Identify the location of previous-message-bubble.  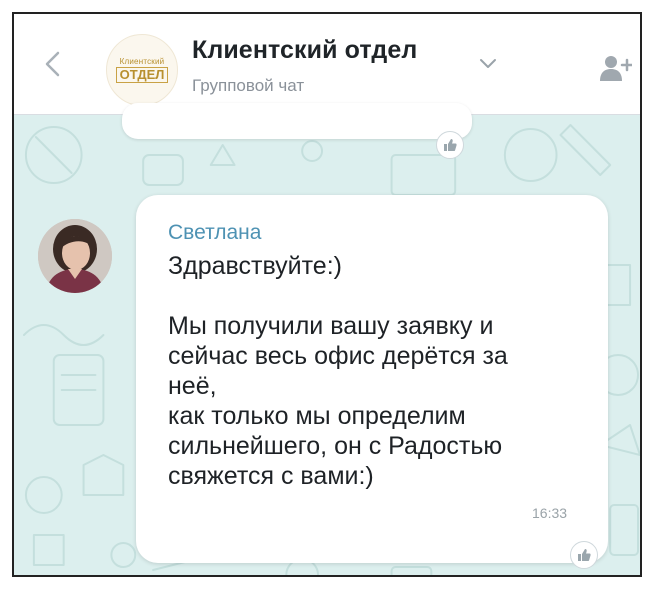
(297, 121).